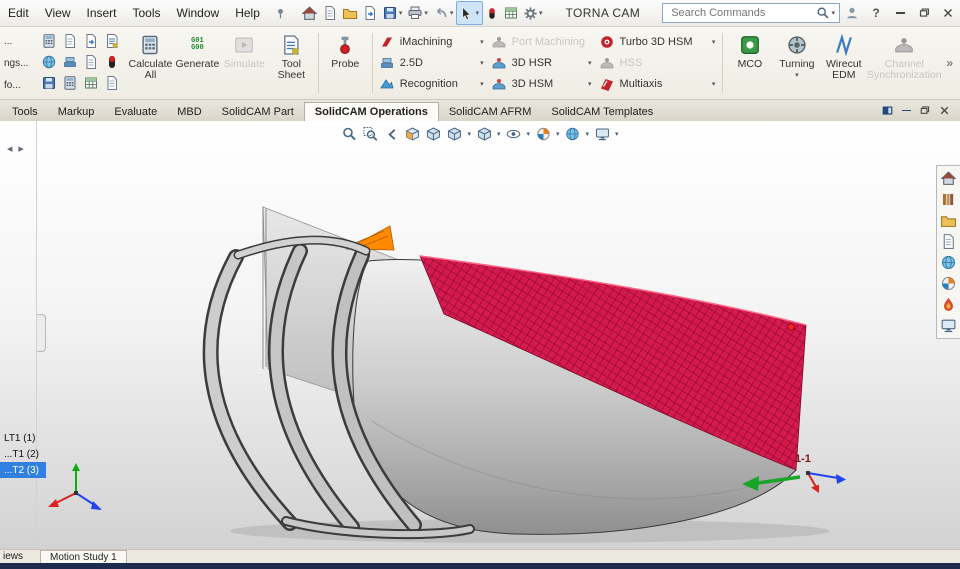 The height and width of the screenshot is (569, 960). What do you see at coordinates (198, 13) in the screenshot?
I see `menu-window: Window` at bounding box center [198, 13].